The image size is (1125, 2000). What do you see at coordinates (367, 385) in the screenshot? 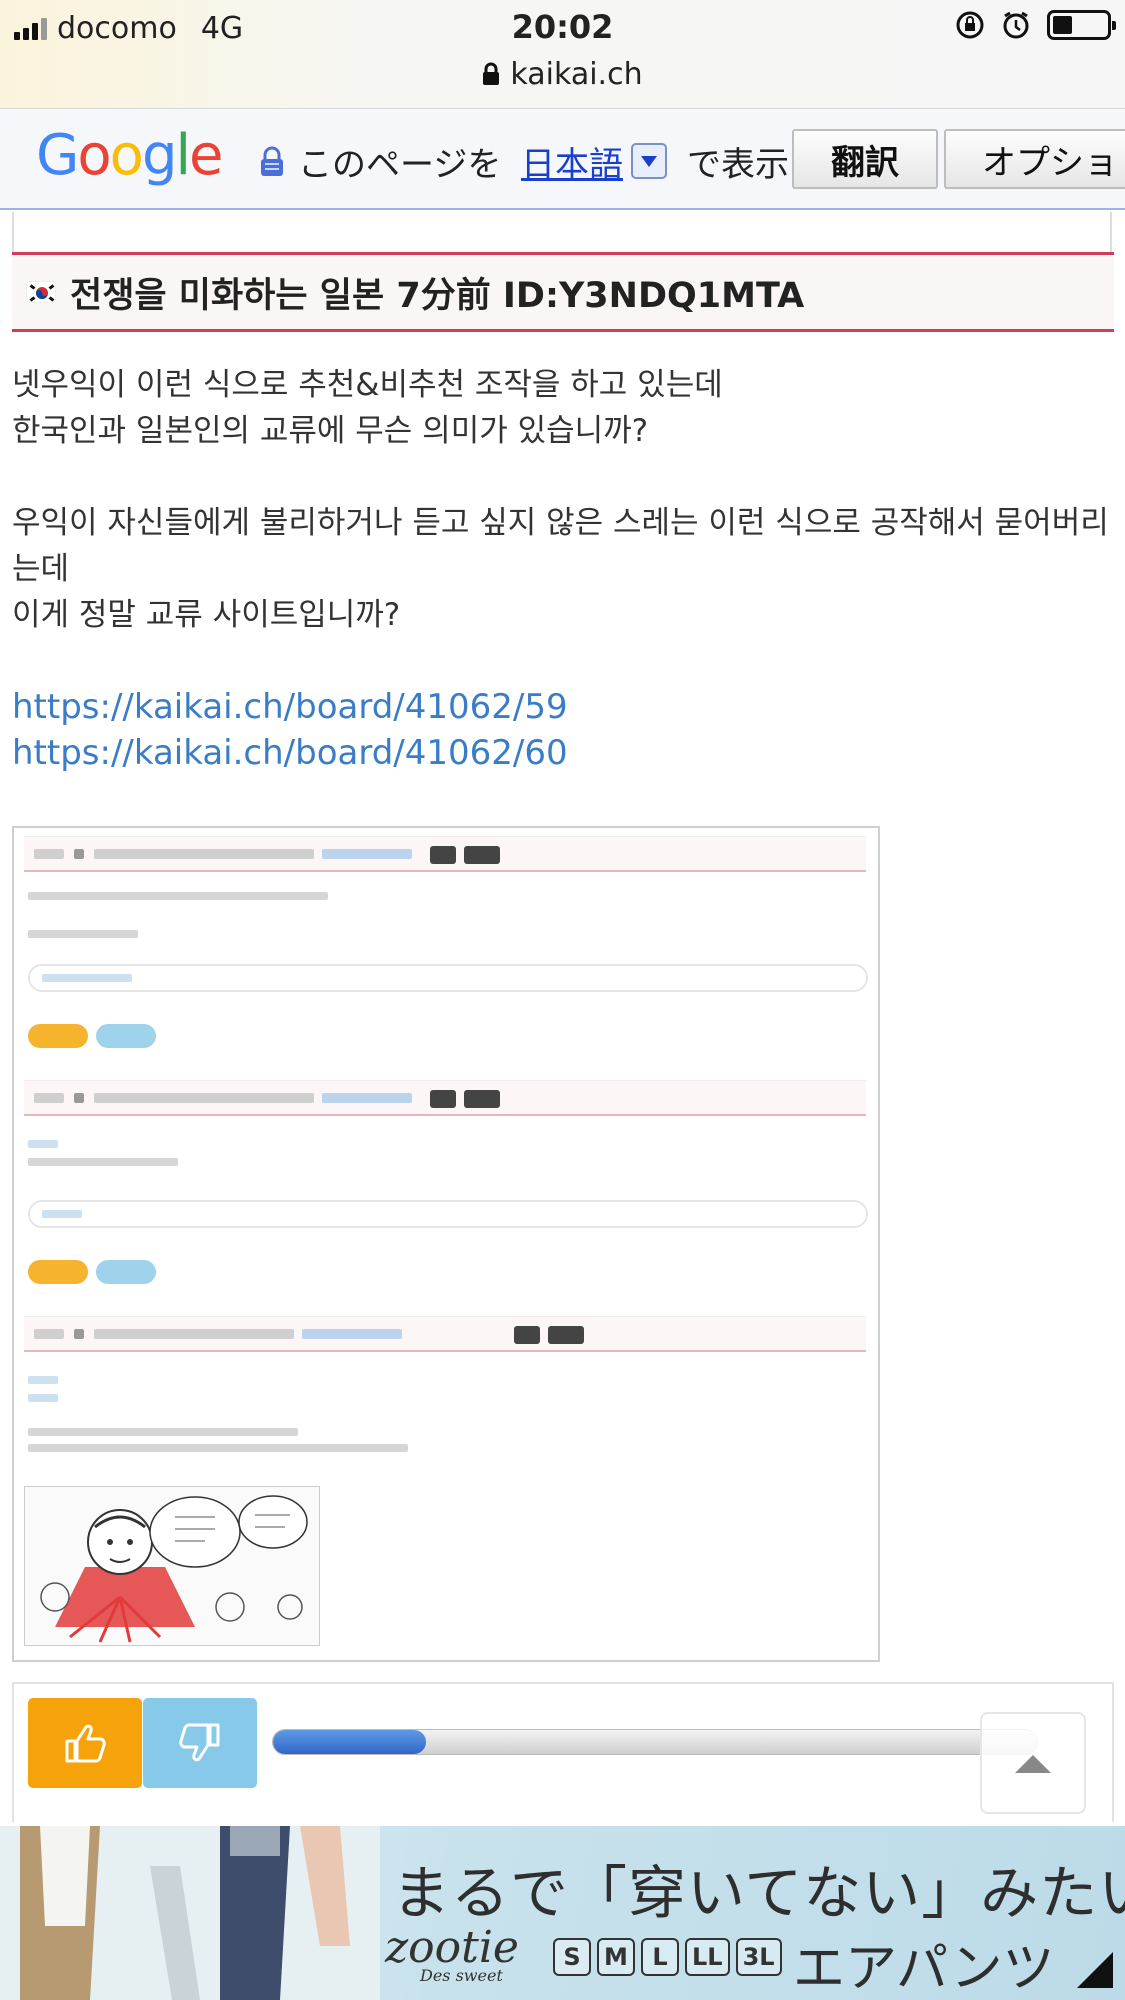
I see `body-line: 넷우익이 이런 식으로 추천&비추천 조작을 하고 있는데` at bounding box center [367, 385].